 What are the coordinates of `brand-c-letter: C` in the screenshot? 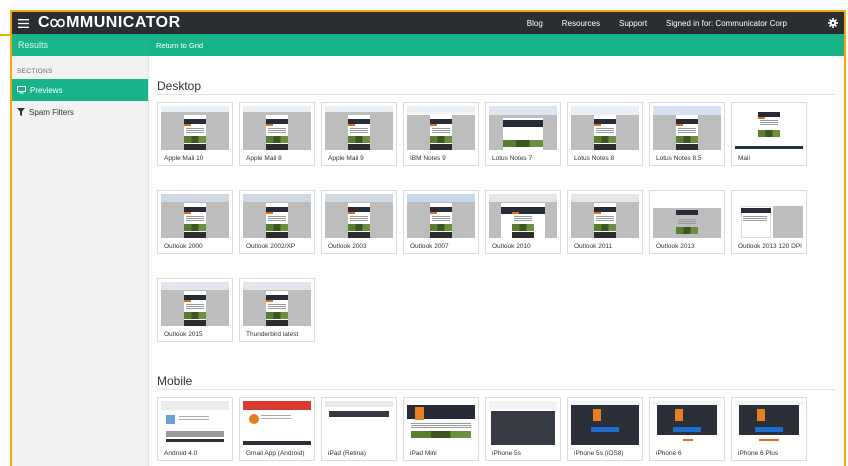 It's located at (44, 22).